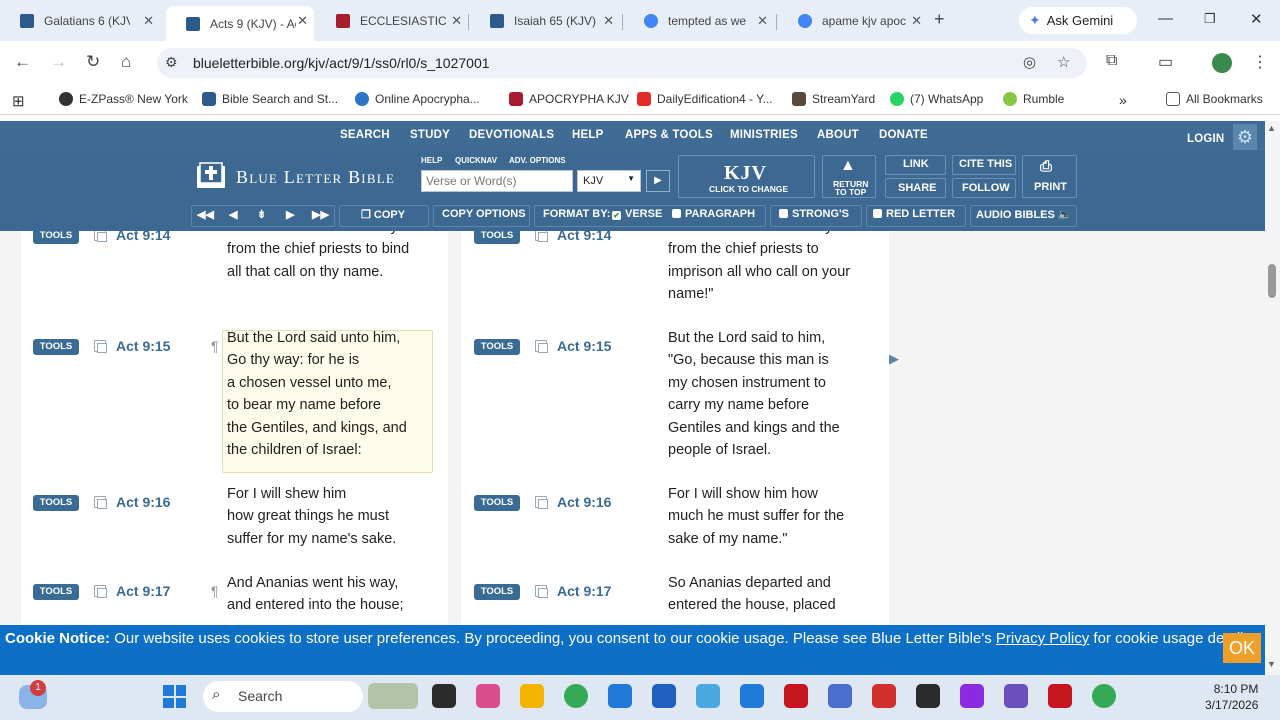 This screenshot has height=720, width=1280. What do you see at coordinates (315, 177) in the screenshot?
I see `site-logo-text: Blue Letter Bible` at bounding box center [315, 177].